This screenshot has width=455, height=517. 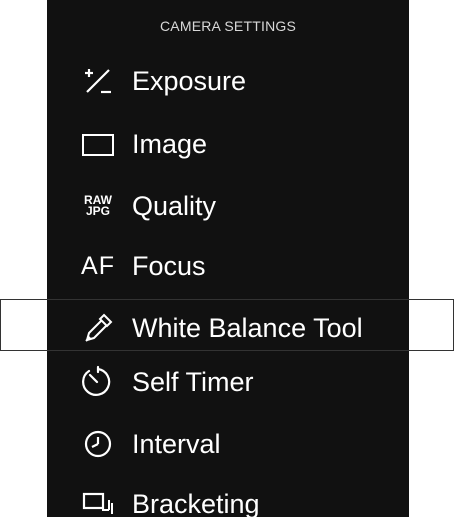 What do you see at coordinates (97, 211) in the screenshot?
I see `jpg-icon-text: JPG` at bounding box center [97, 211].